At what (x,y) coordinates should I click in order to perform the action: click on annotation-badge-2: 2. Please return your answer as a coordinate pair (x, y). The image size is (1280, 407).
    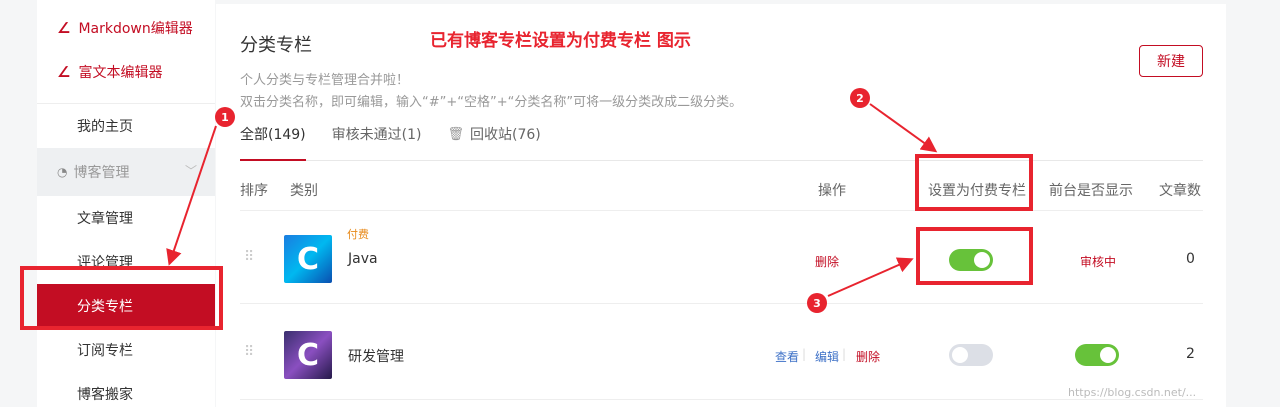
    Looking at the image, I should click on (860, 98).